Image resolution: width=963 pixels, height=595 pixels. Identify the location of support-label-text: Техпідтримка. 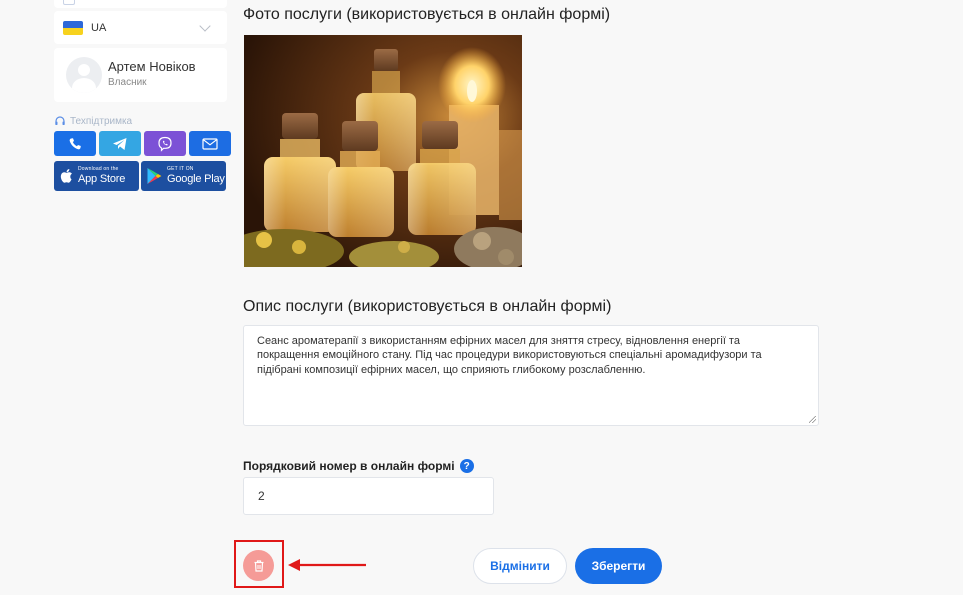
(101, 121).